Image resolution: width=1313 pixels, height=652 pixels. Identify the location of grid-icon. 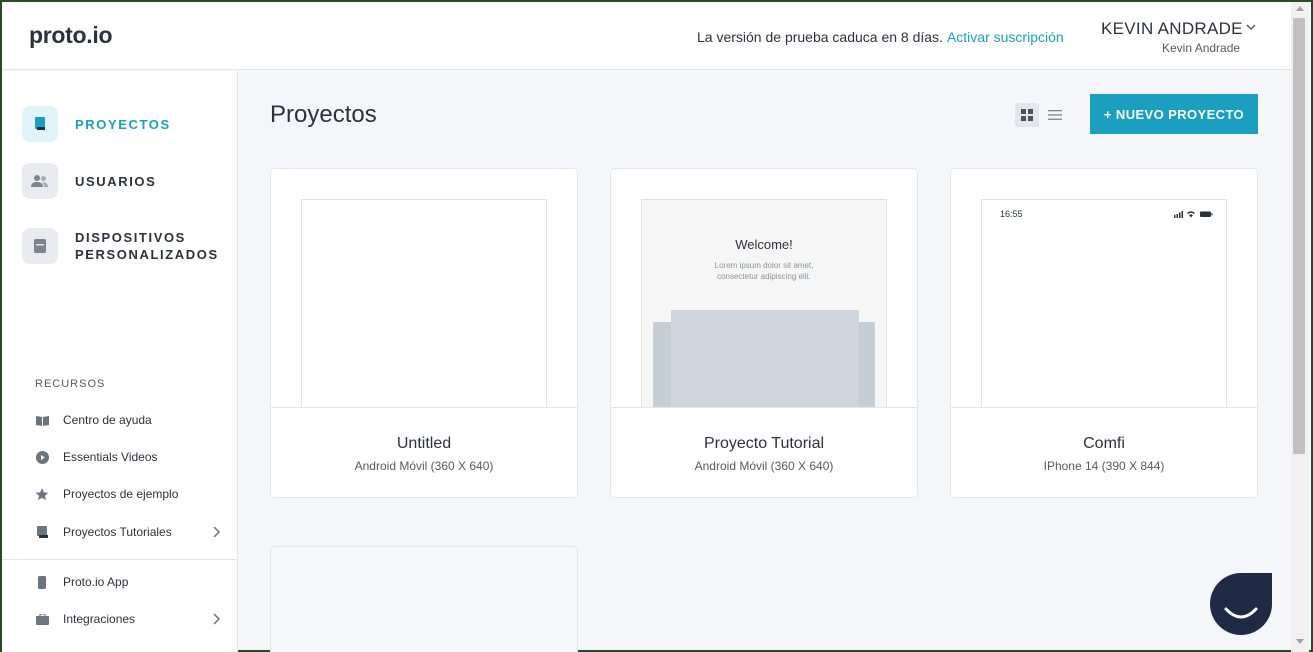
(1027, 115).